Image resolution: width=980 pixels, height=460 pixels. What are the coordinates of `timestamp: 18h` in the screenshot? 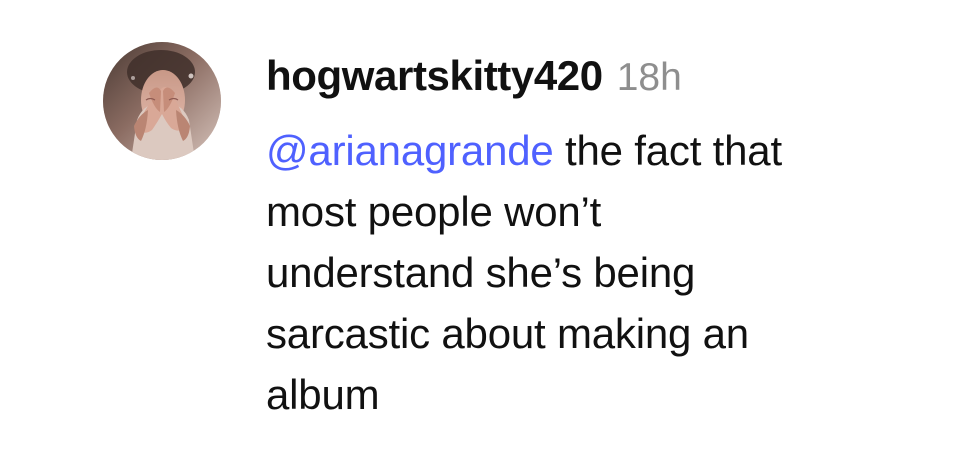 It's located at (649, 78).